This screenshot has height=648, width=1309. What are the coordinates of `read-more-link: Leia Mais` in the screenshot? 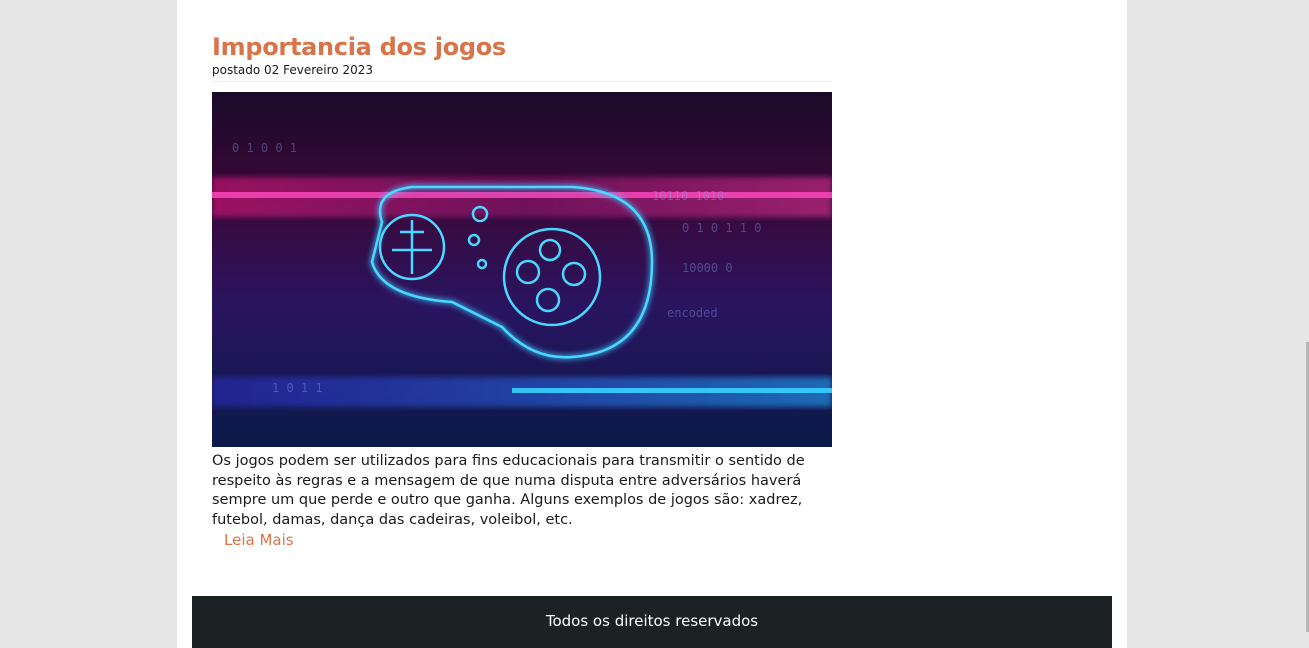 It's located at (259, 540).